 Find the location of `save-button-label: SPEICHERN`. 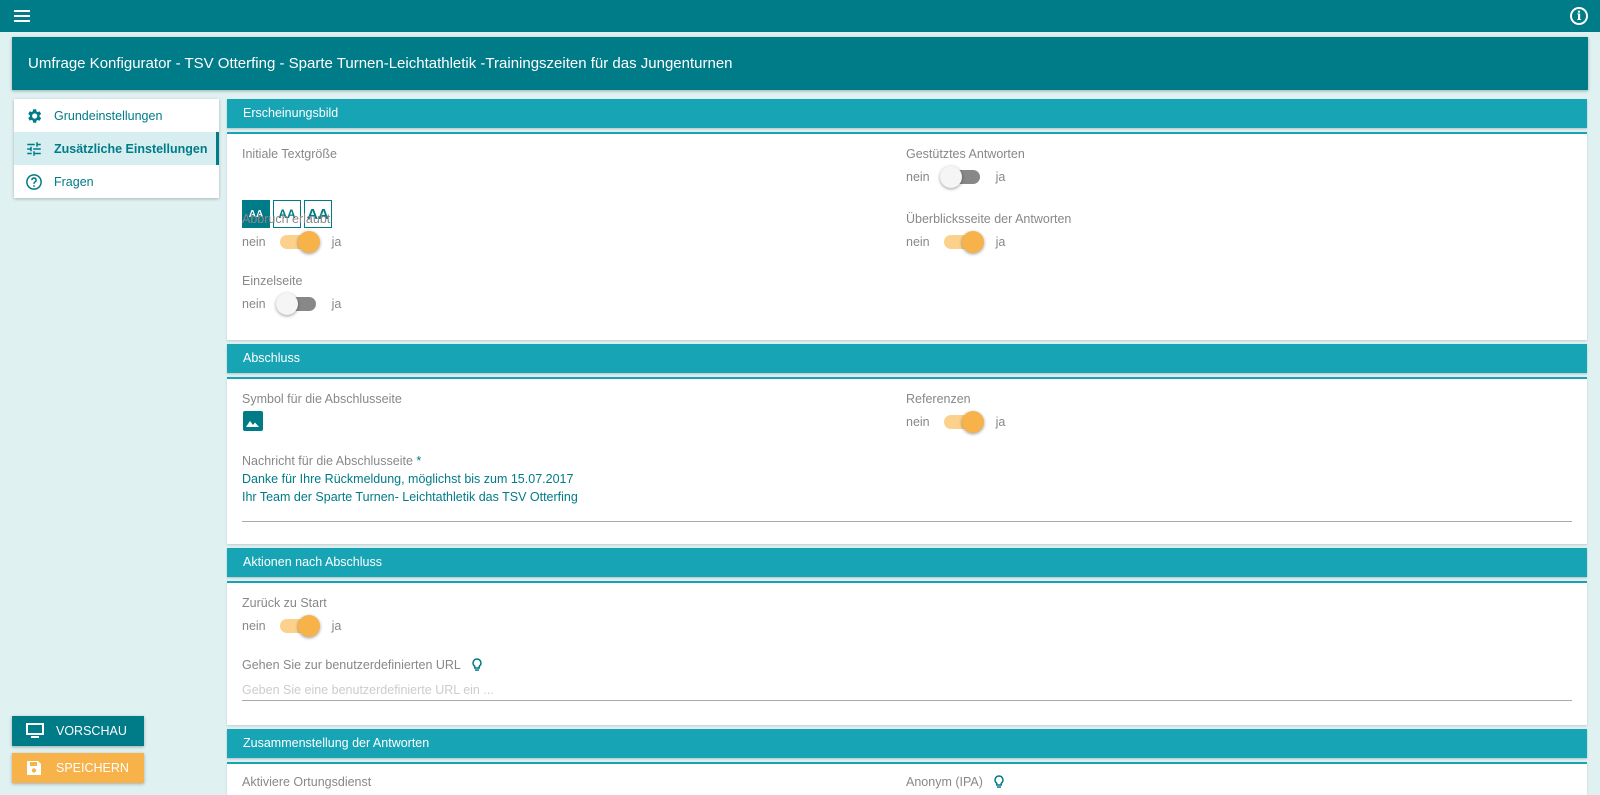

save-button-label: SPEICHERN is located at coordinates (92, 768).